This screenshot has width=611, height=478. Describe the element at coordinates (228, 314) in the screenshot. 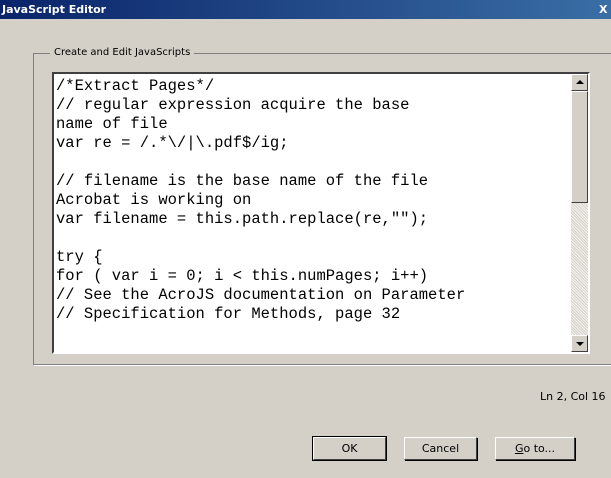

I see `code-line: // Specification for Methods, page 32` at that location.